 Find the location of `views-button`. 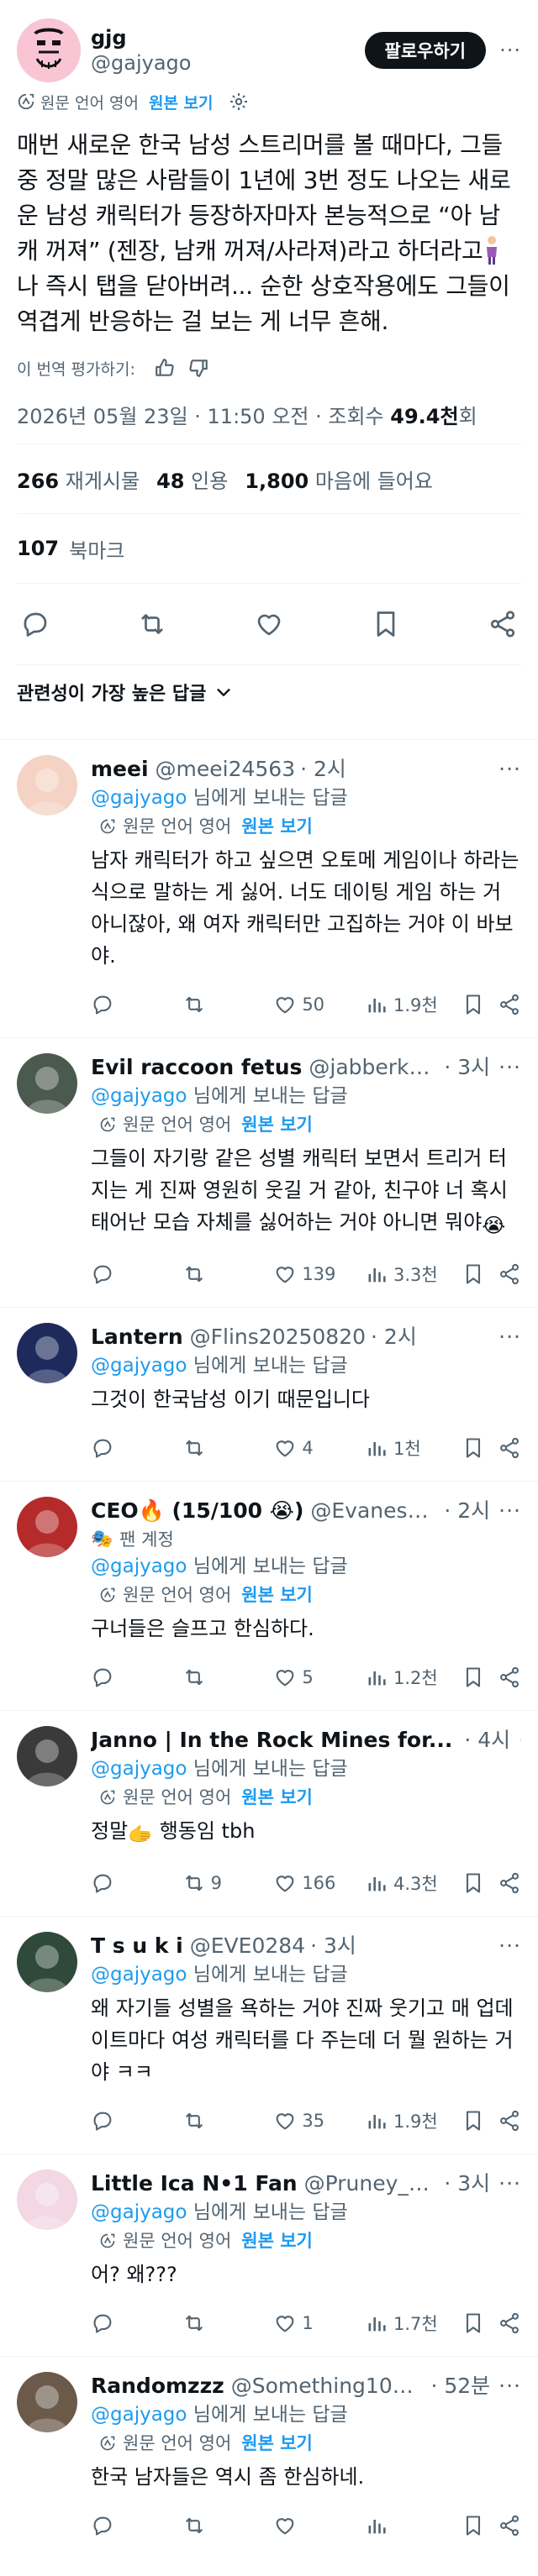

views-button is located at coordinates (413, 2525).